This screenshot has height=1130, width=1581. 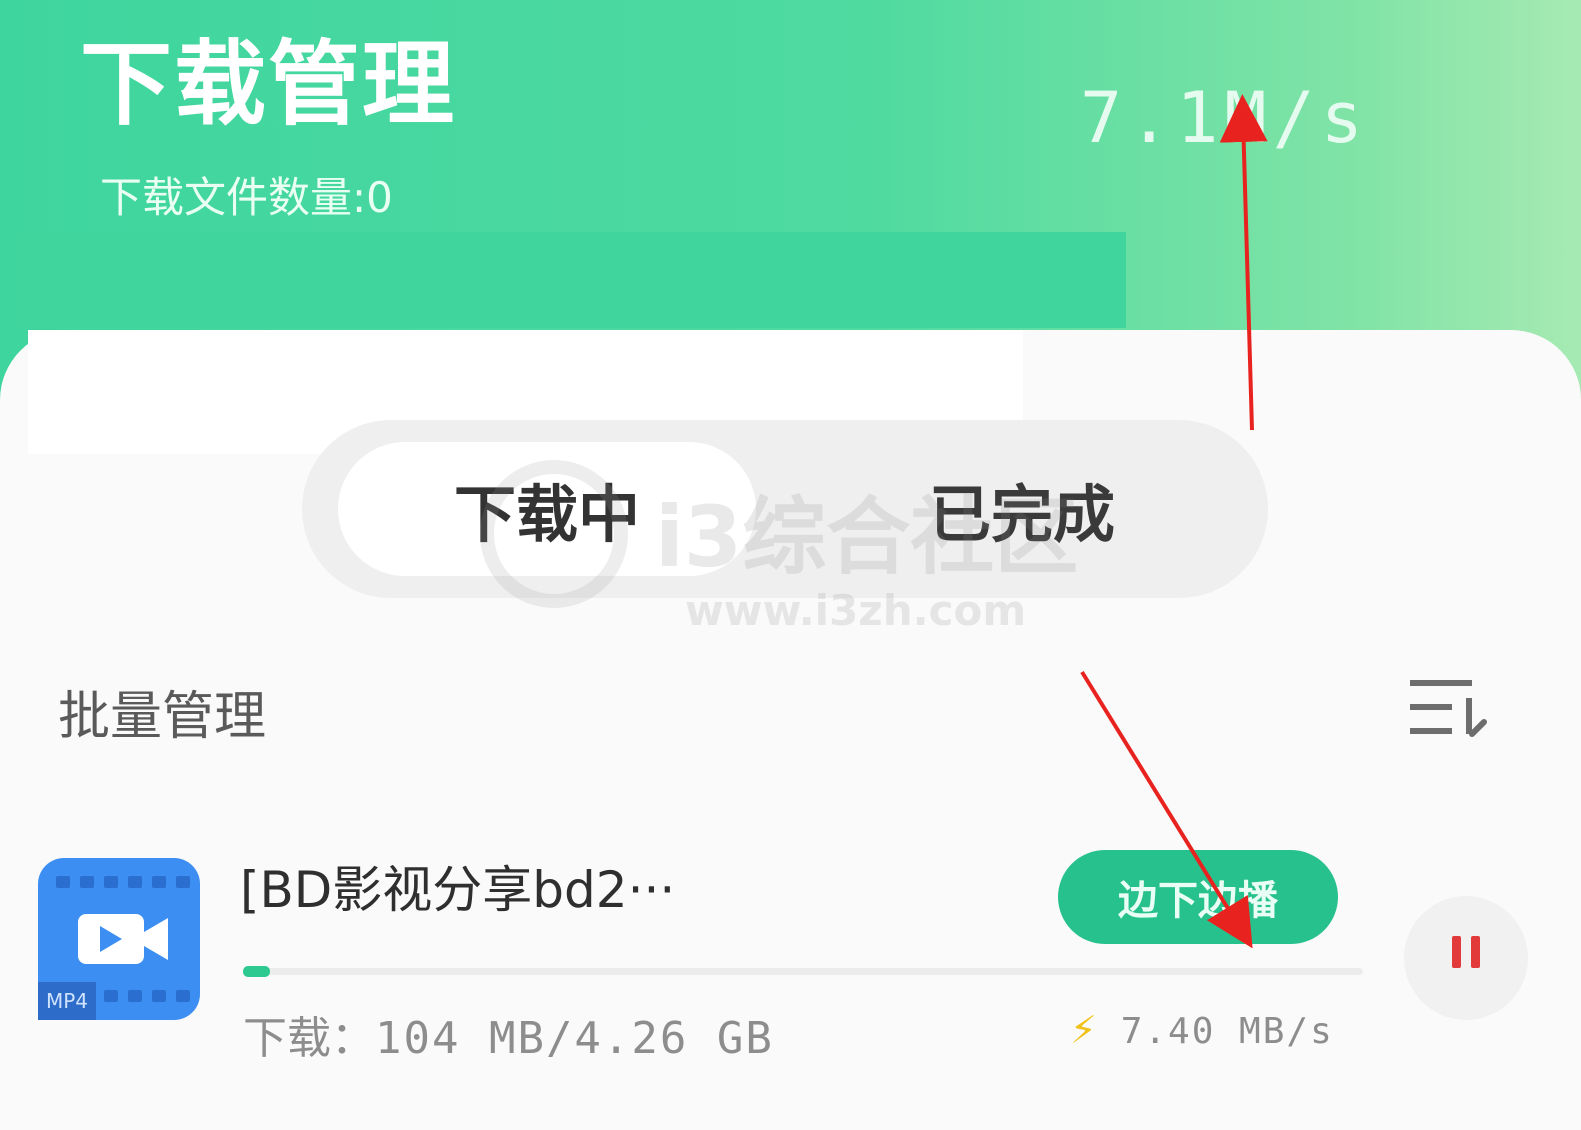 I want to click on download-label: 下载：, so click(x=309, y=1038).